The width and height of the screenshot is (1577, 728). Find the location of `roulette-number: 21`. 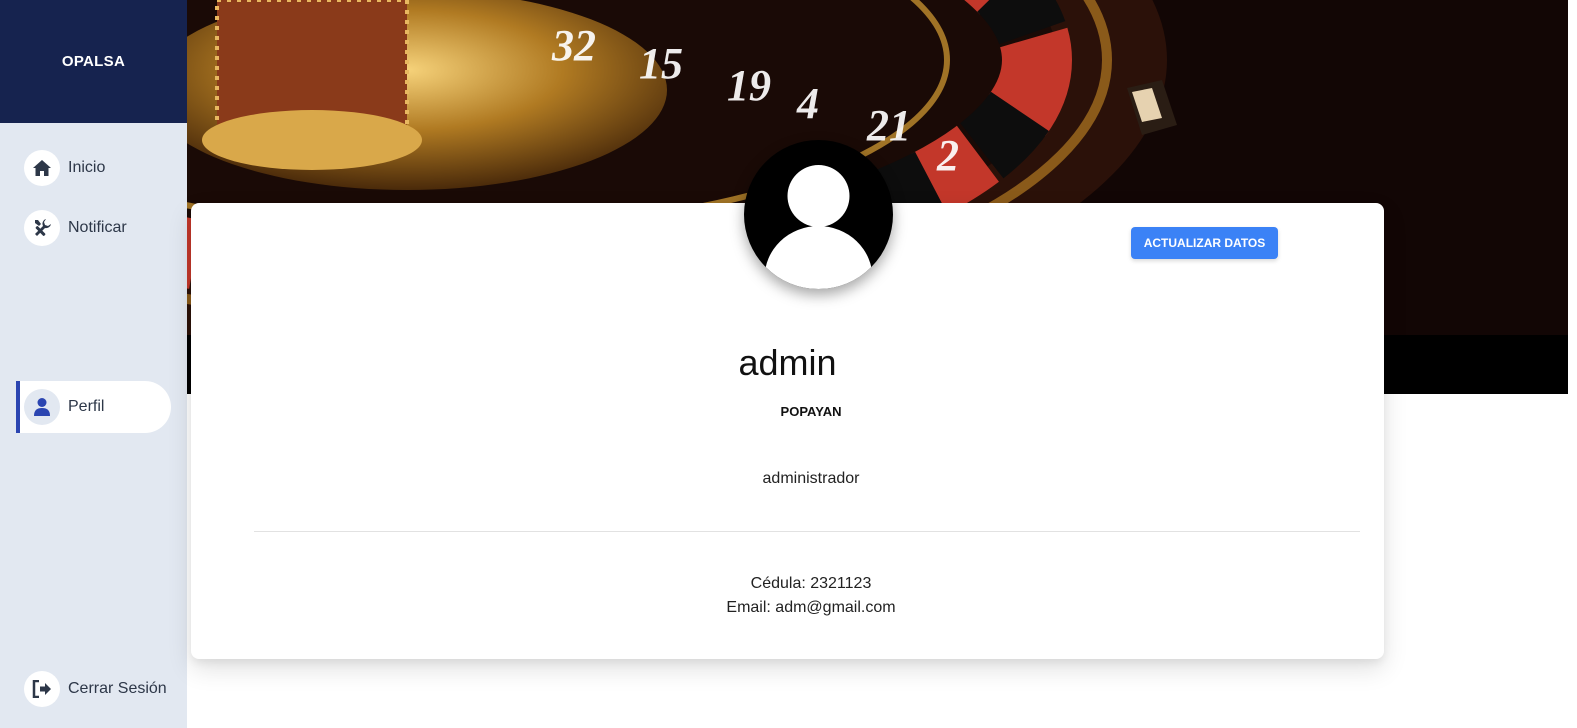

roulette-number: 21 is located at coordinates (888, 125).